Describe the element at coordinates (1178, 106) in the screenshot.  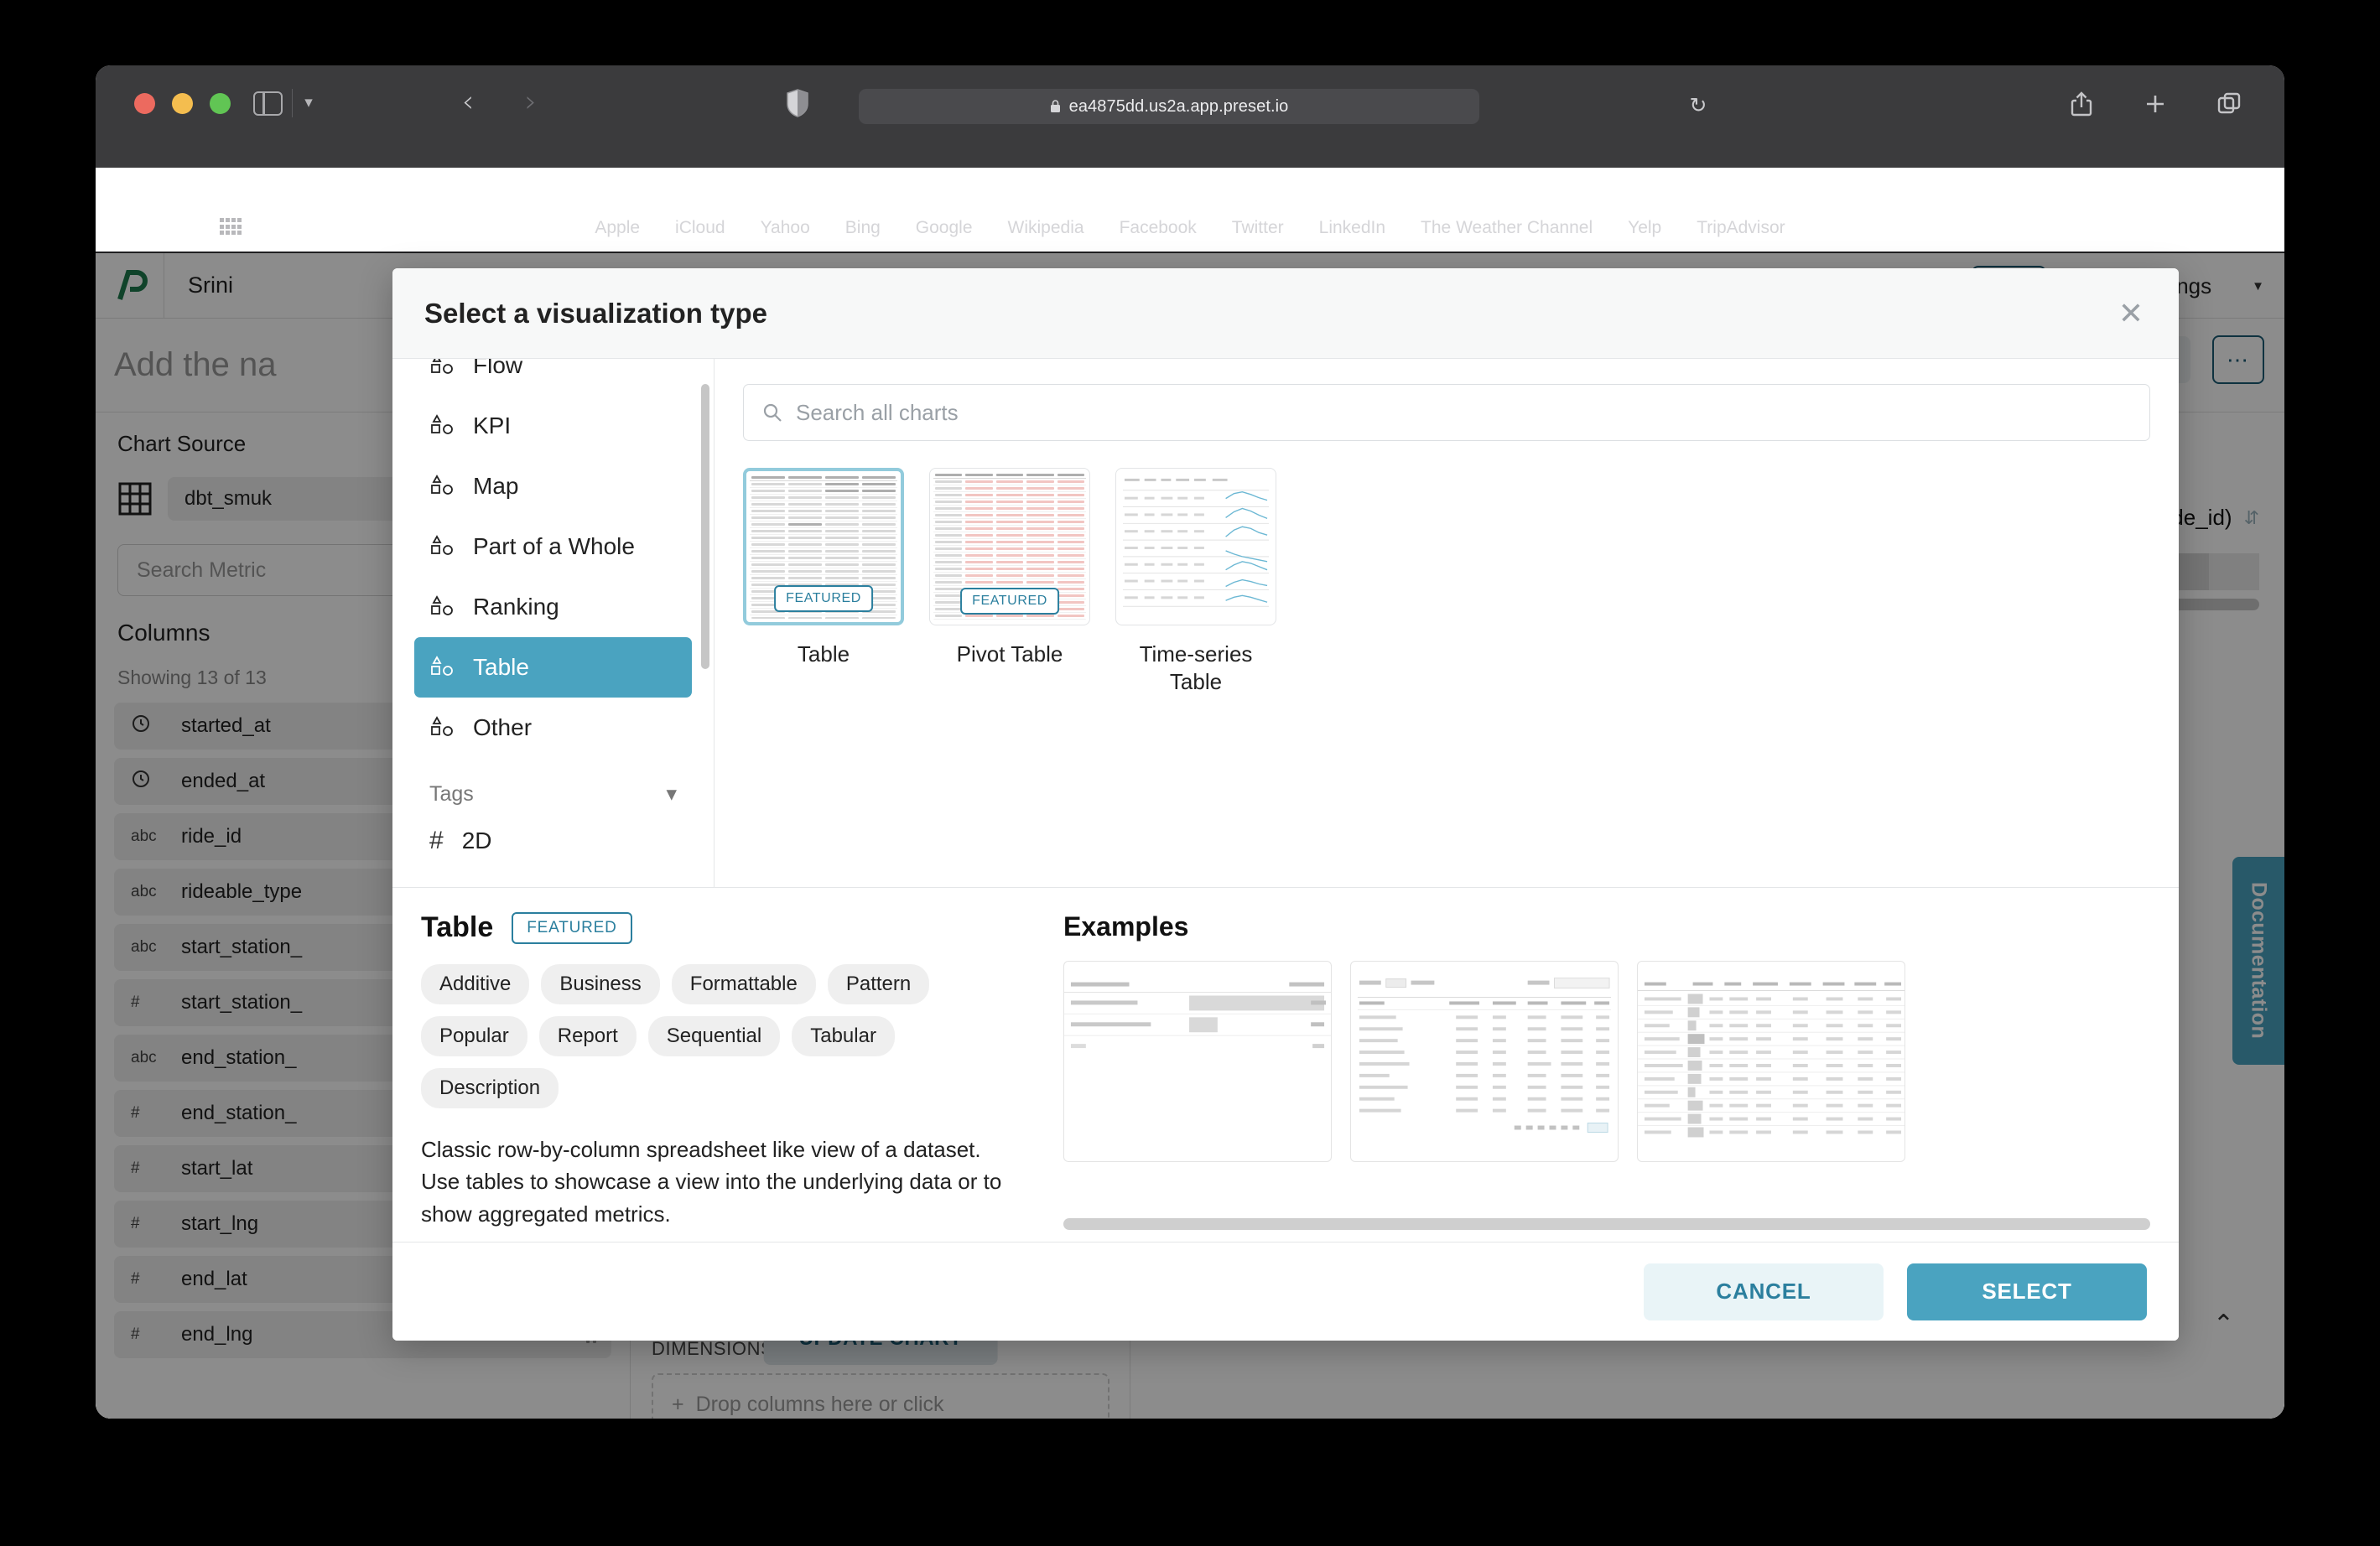
I see `url-text: ea4875dd.us2a.app.preset.io` at that location.